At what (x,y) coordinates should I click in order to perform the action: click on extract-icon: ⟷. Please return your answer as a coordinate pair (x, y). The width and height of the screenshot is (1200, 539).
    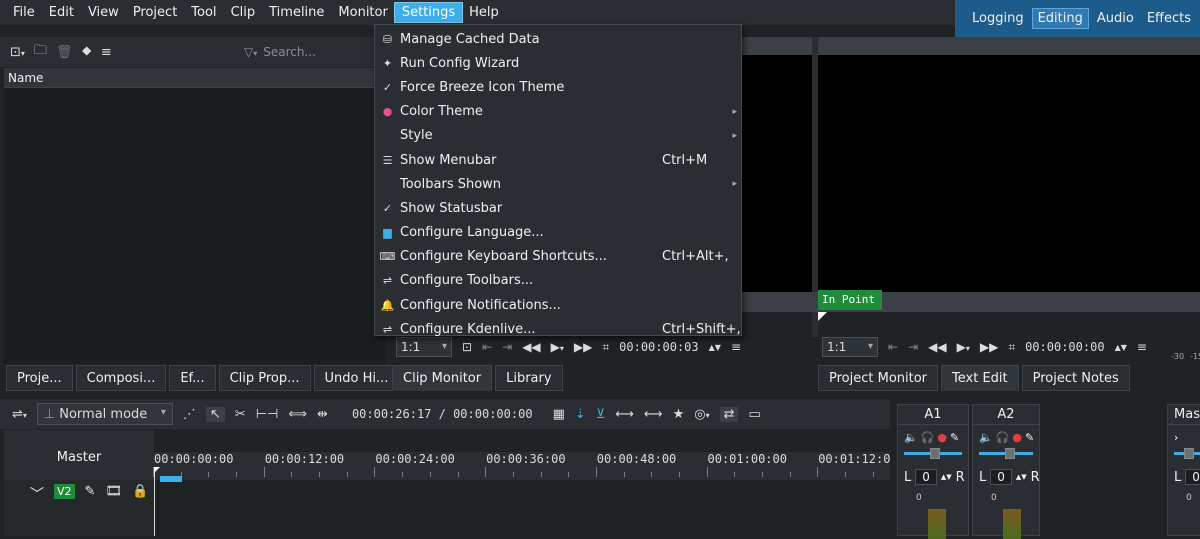
    Looking at the image, I should click on (653, 414).